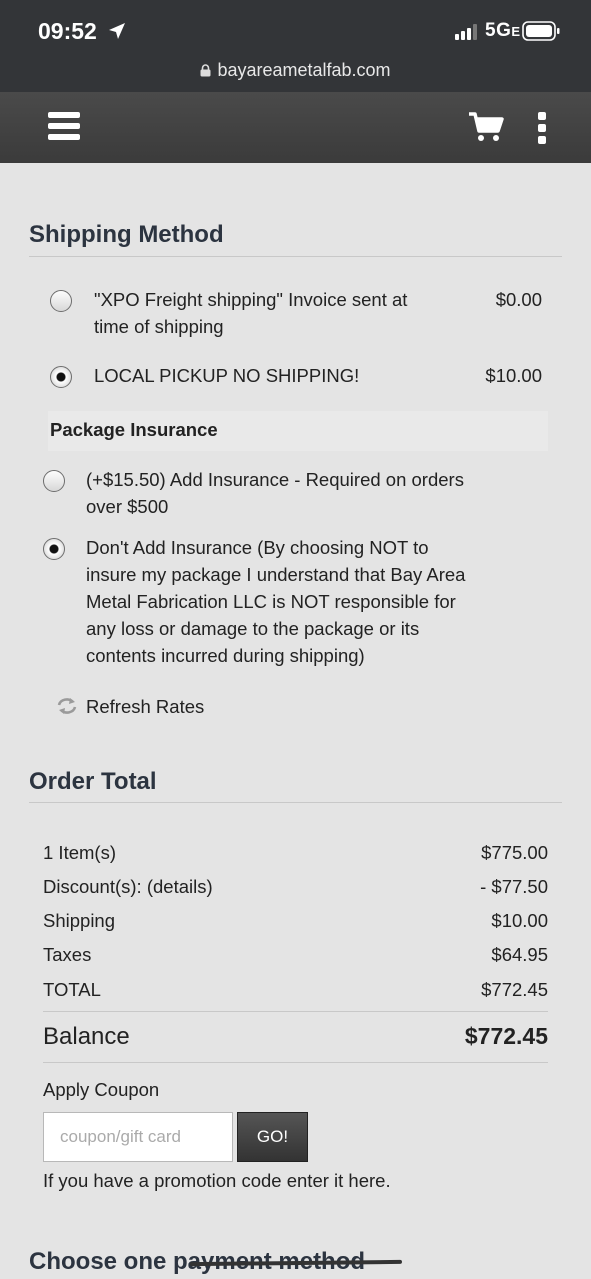  What do you see at coordinates (516, 31) in the screenshot?
I see `network-sub-label: E` at bounding box center [516, 31].